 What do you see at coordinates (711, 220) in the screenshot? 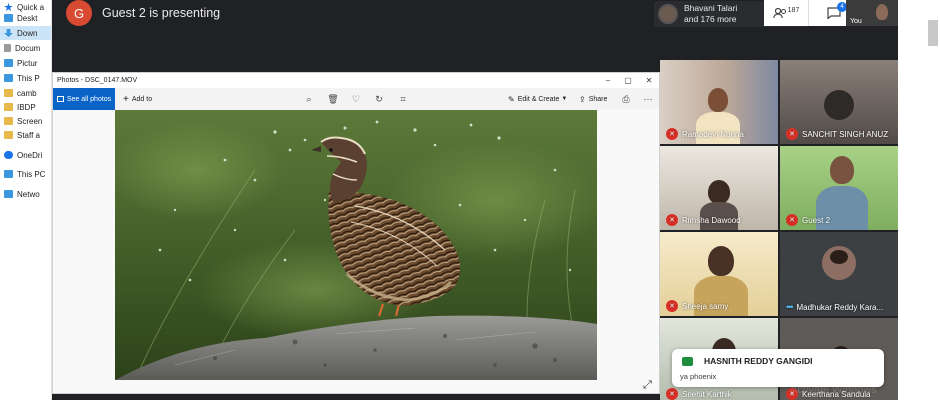
I see `participant-name: Rimsha Dawood` at bounding box center [711, 220].